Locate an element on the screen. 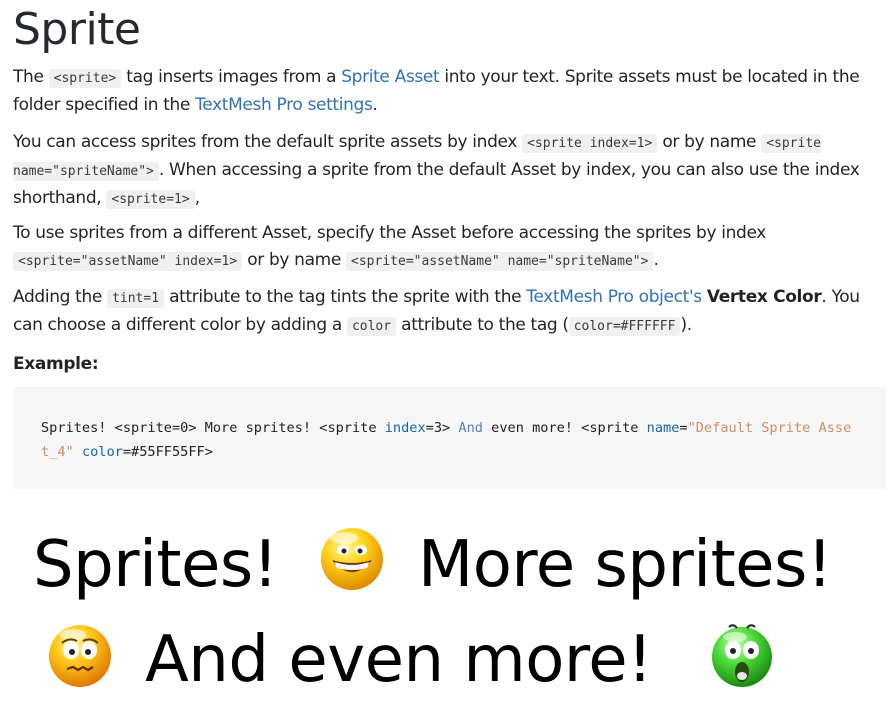  vertex-color-strong: Vertex Color is located at coordinates (764, 297).